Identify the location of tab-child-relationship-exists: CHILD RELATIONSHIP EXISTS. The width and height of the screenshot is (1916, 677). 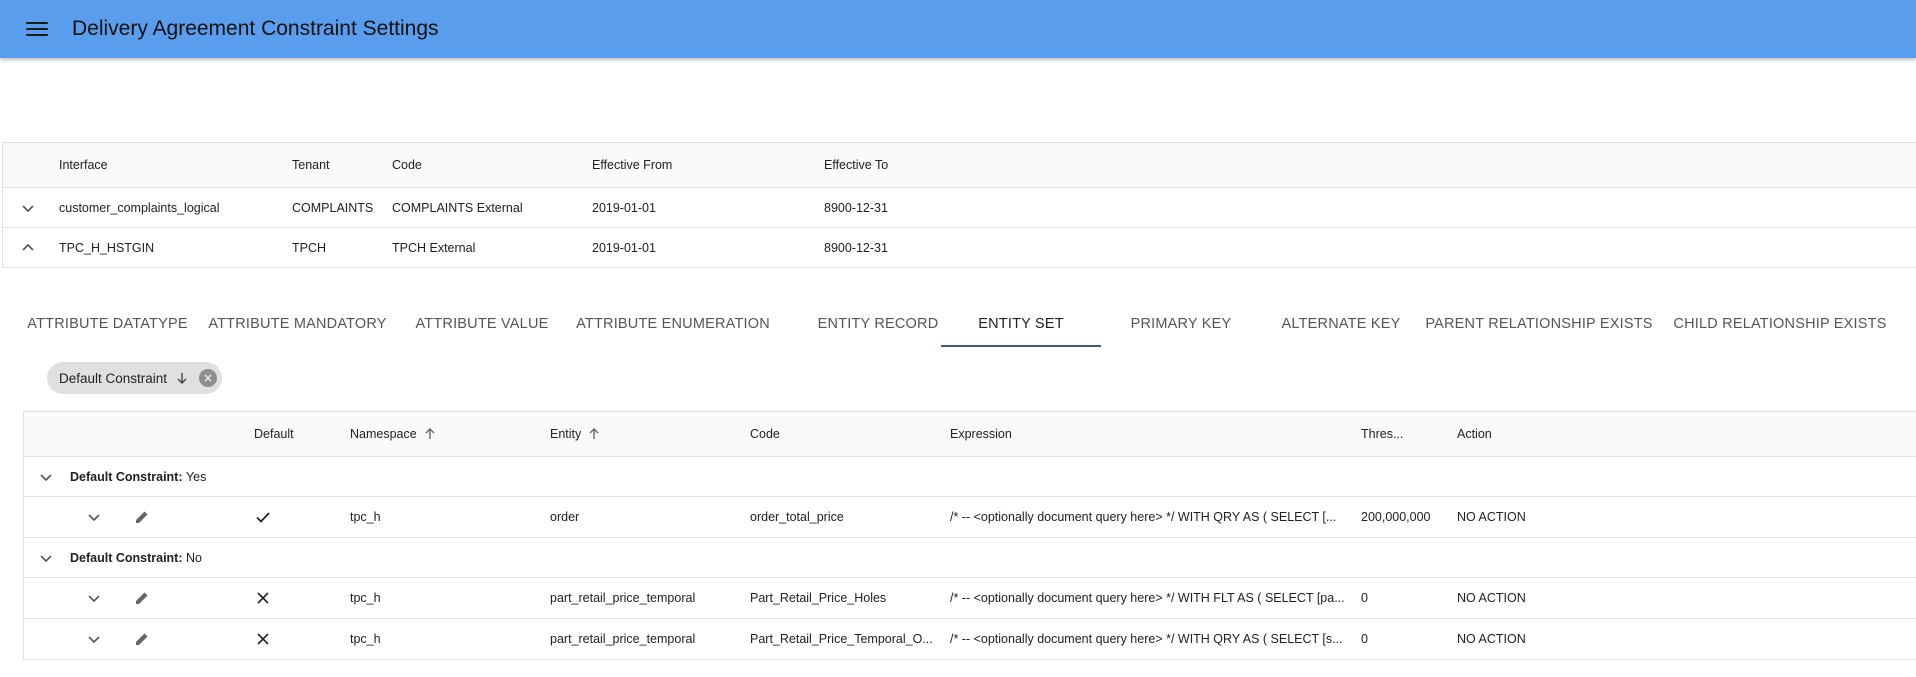
(1780, 324).